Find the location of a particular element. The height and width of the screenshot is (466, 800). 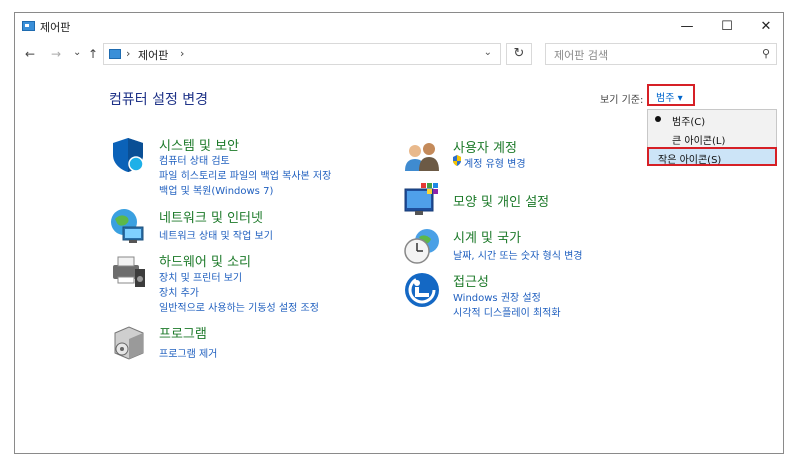

search-input is located at coordinates (649, 55).